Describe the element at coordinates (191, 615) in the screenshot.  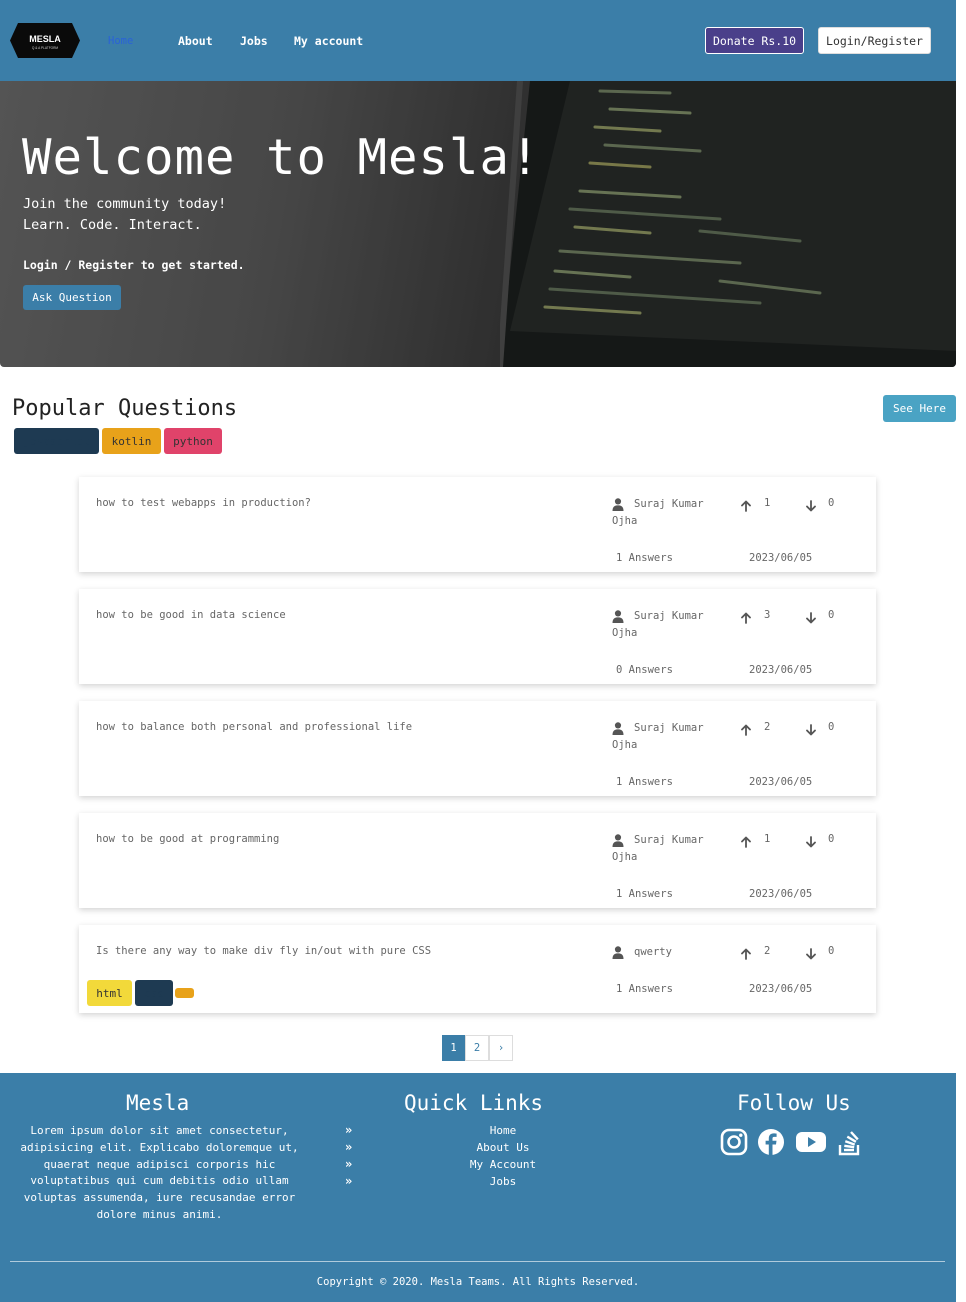
I see `question-title: how to be good in data science` at that location.